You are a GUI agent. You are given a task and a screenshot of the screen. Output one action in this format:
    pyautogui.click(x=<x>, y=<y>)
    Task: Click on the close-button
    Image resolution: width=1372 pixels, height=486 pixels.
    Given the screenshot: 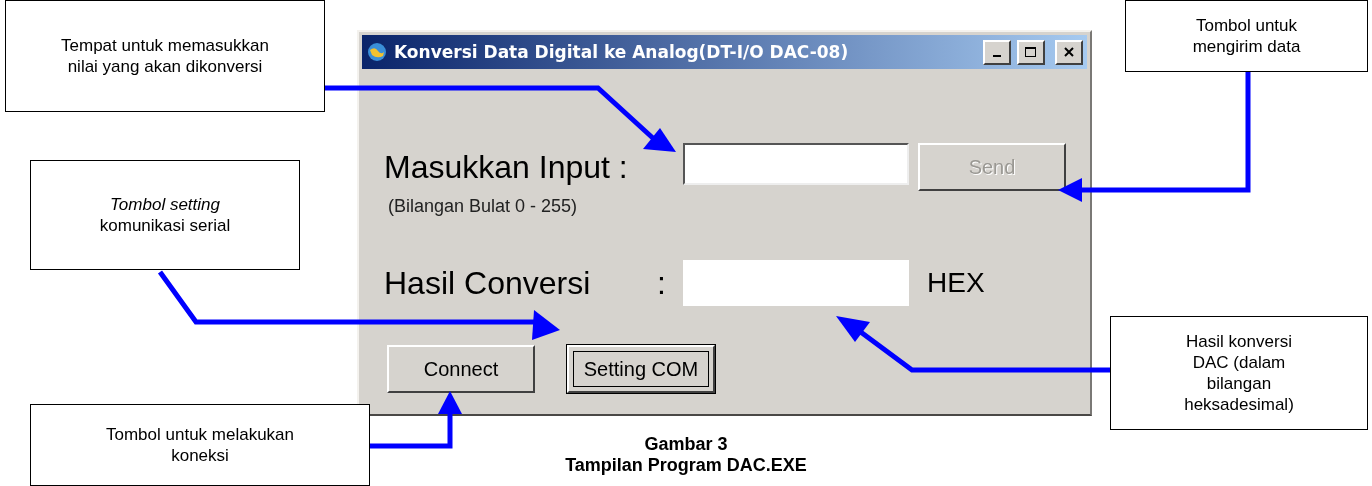 What is the action you would take?
    pyautogui.click(x=1069, y=52)
    